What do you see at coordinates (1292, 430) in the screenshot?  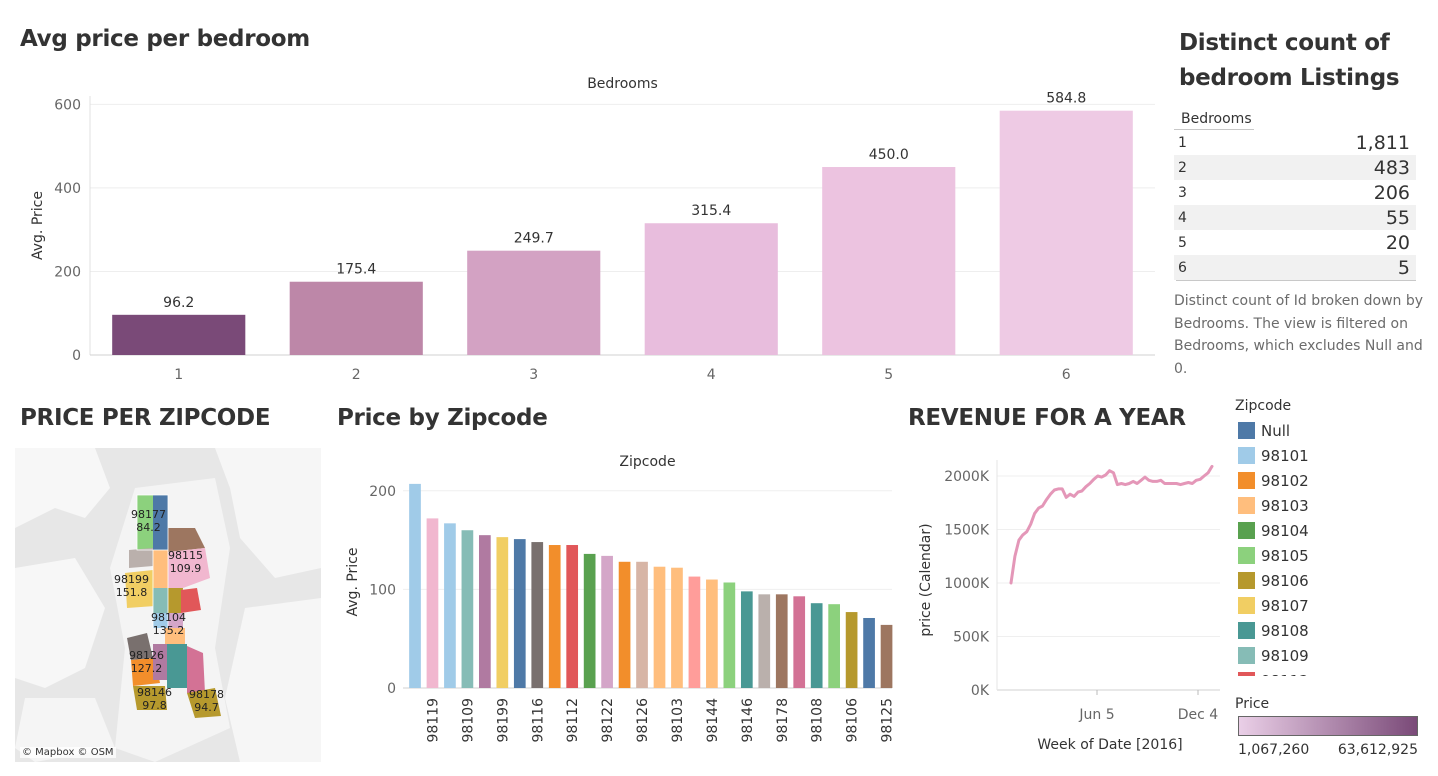 I see `zipcode-legend-item: Null` at bounding box center [1292, 430].